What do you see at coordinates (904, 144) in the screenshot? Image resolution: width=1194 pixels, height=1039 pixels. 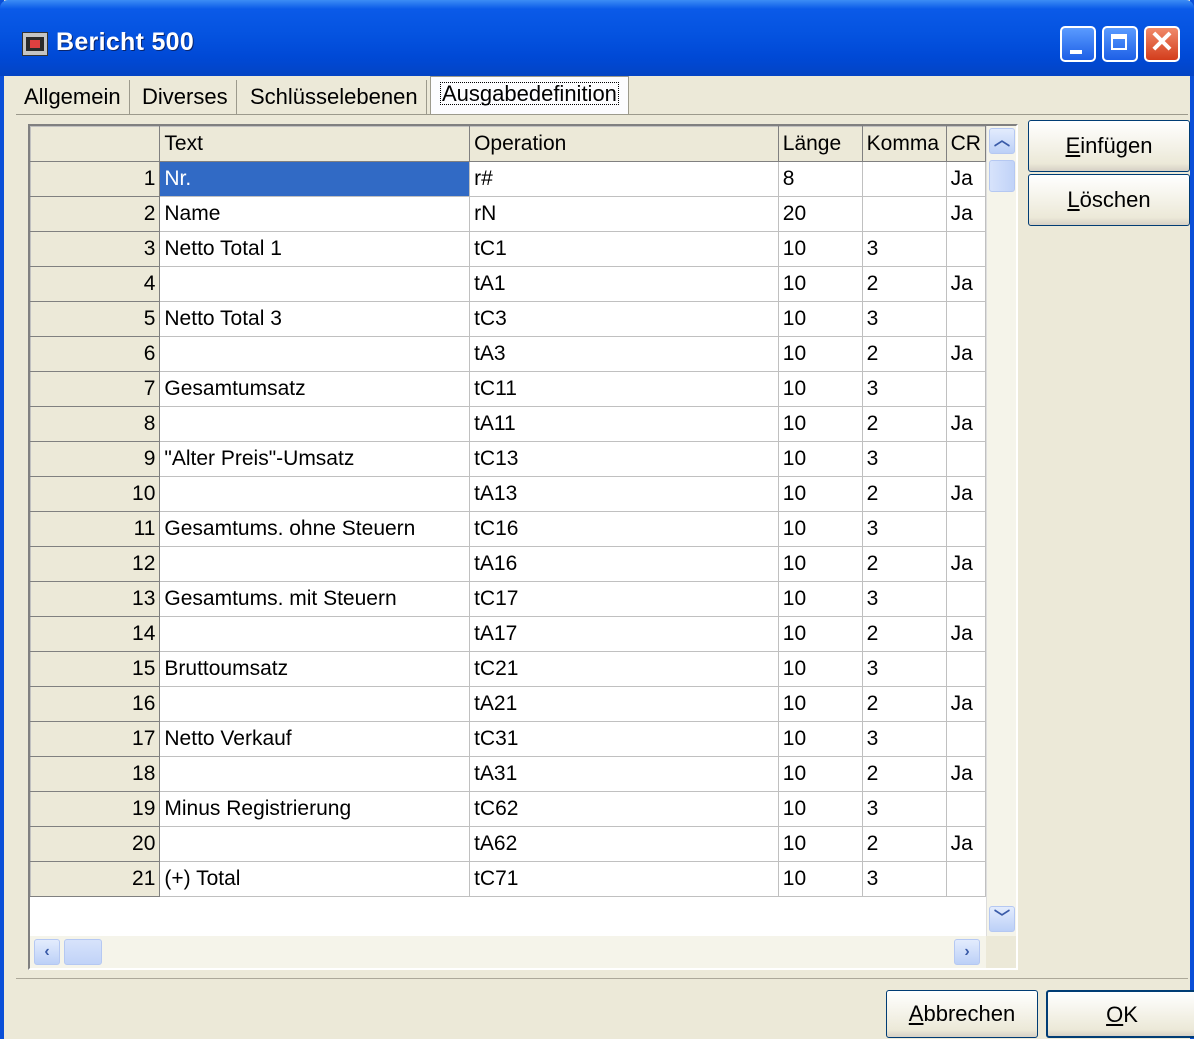 I see `column-header-komma: Komma` at bounding box center [904, 144].